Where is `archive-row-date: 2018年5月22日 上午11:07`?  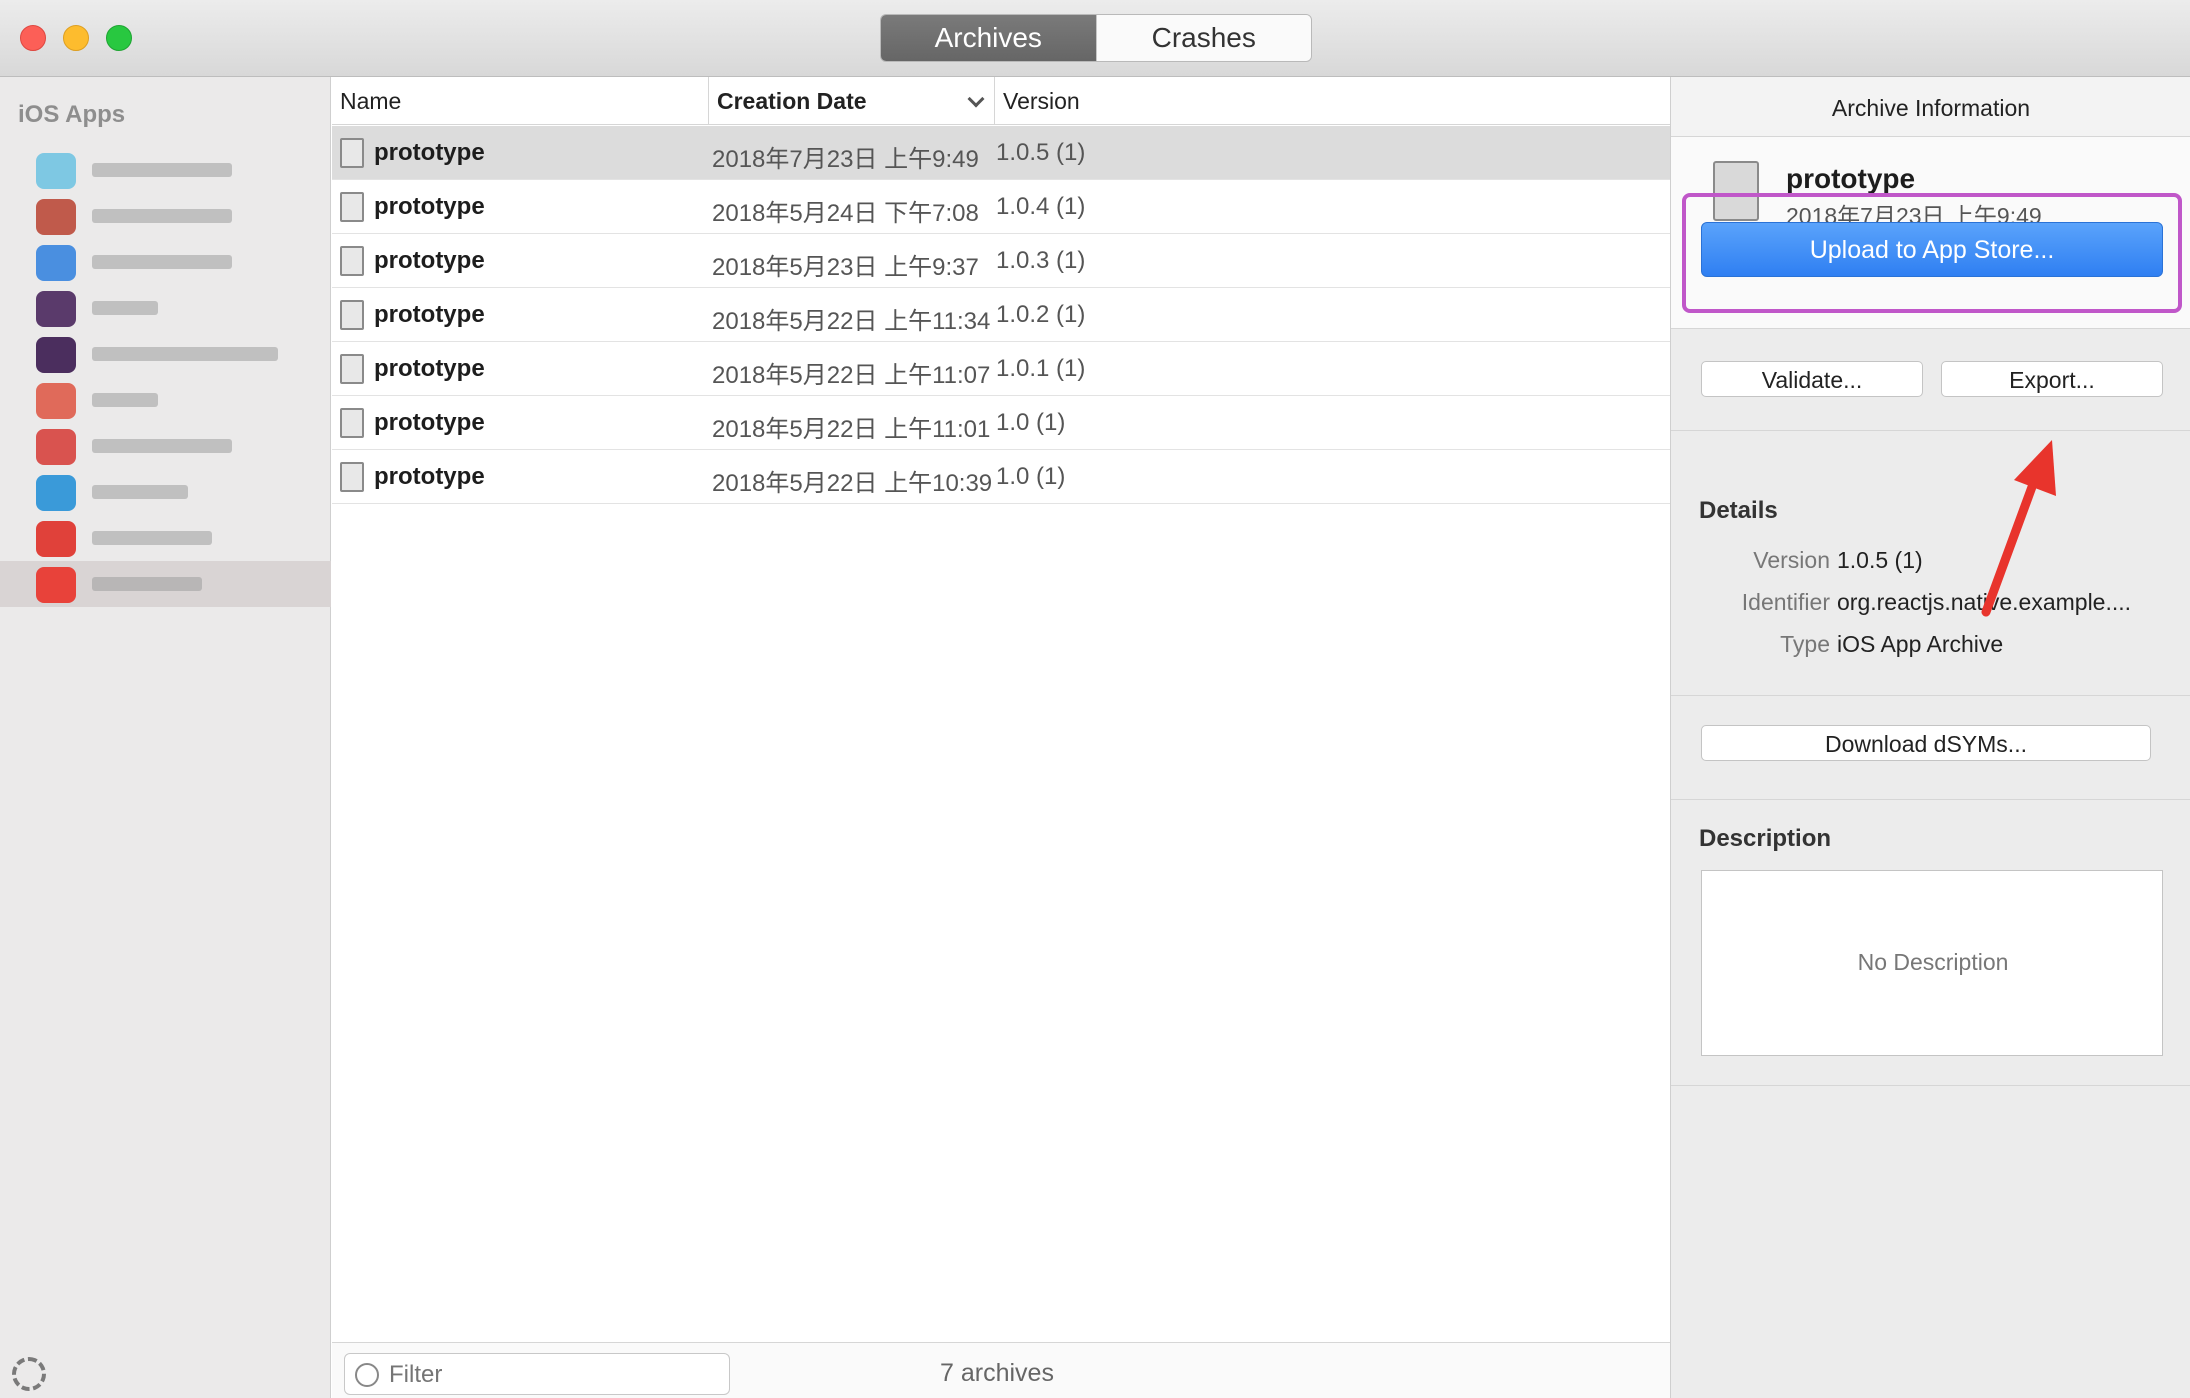 archive-row-date: 2018年5月22日 上午11:07 is located at coordinates (851, 375).